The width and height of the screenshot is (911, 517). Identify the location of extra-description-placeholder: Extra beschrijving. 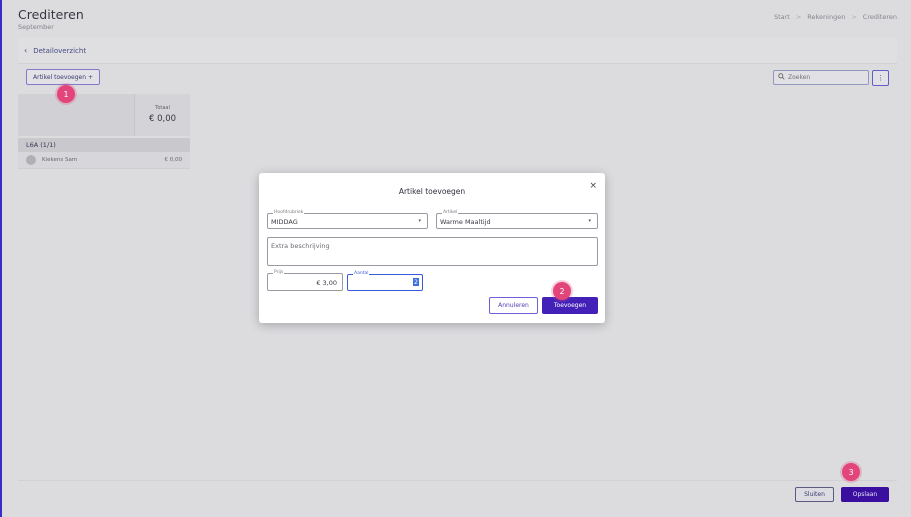
(300, 246).